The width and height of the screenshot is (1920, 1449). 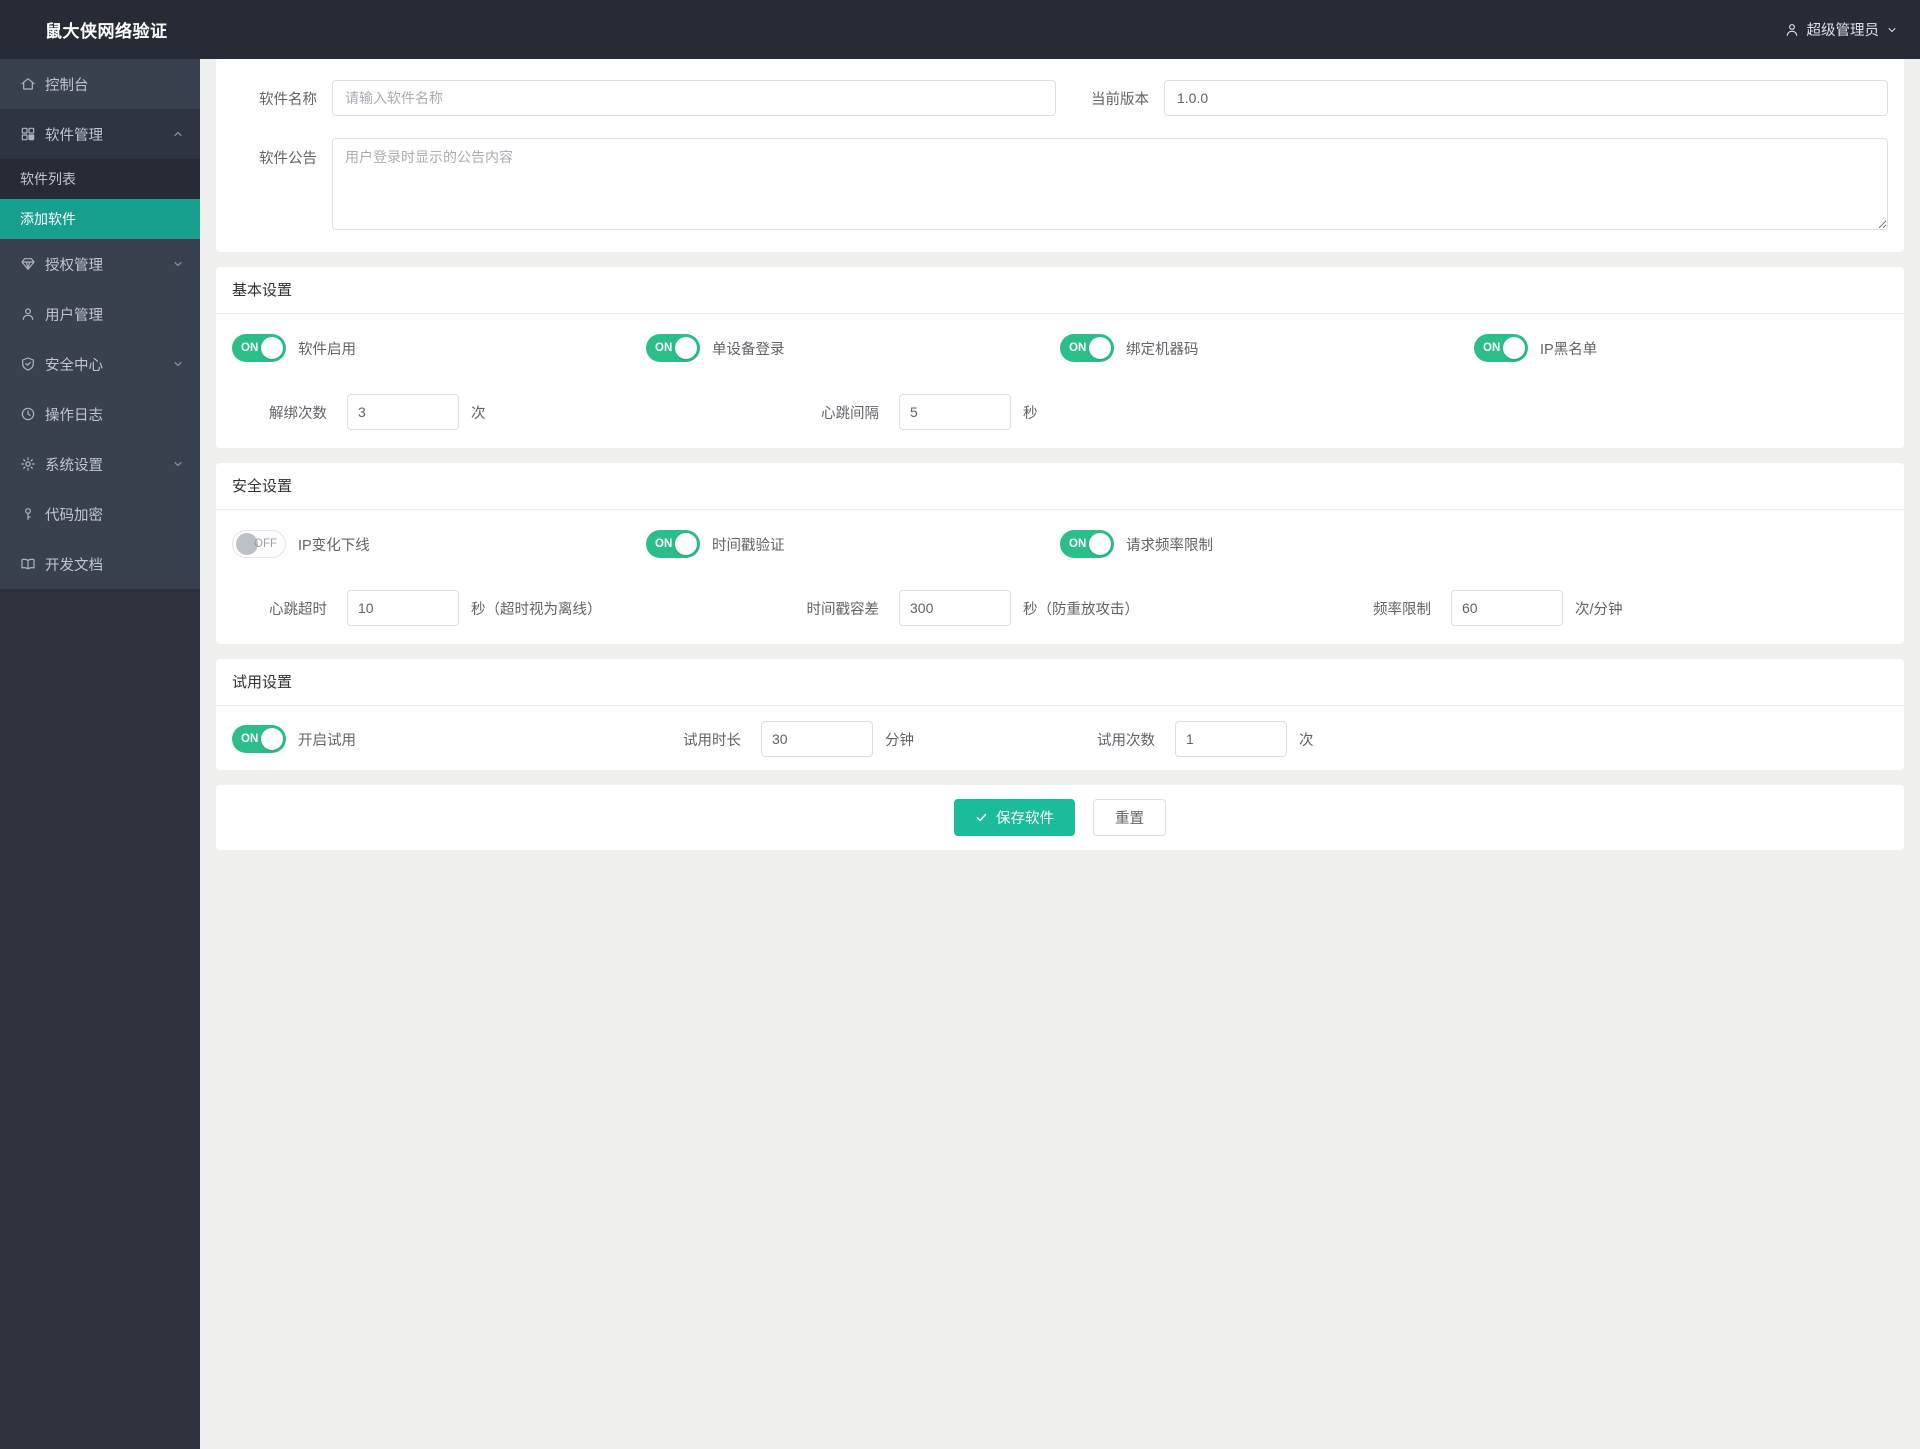 What do you see at coordinates (1599, 609) in the screenshot?
I see `unit-text: 次/分钟` at bounding box center [1599, 609].